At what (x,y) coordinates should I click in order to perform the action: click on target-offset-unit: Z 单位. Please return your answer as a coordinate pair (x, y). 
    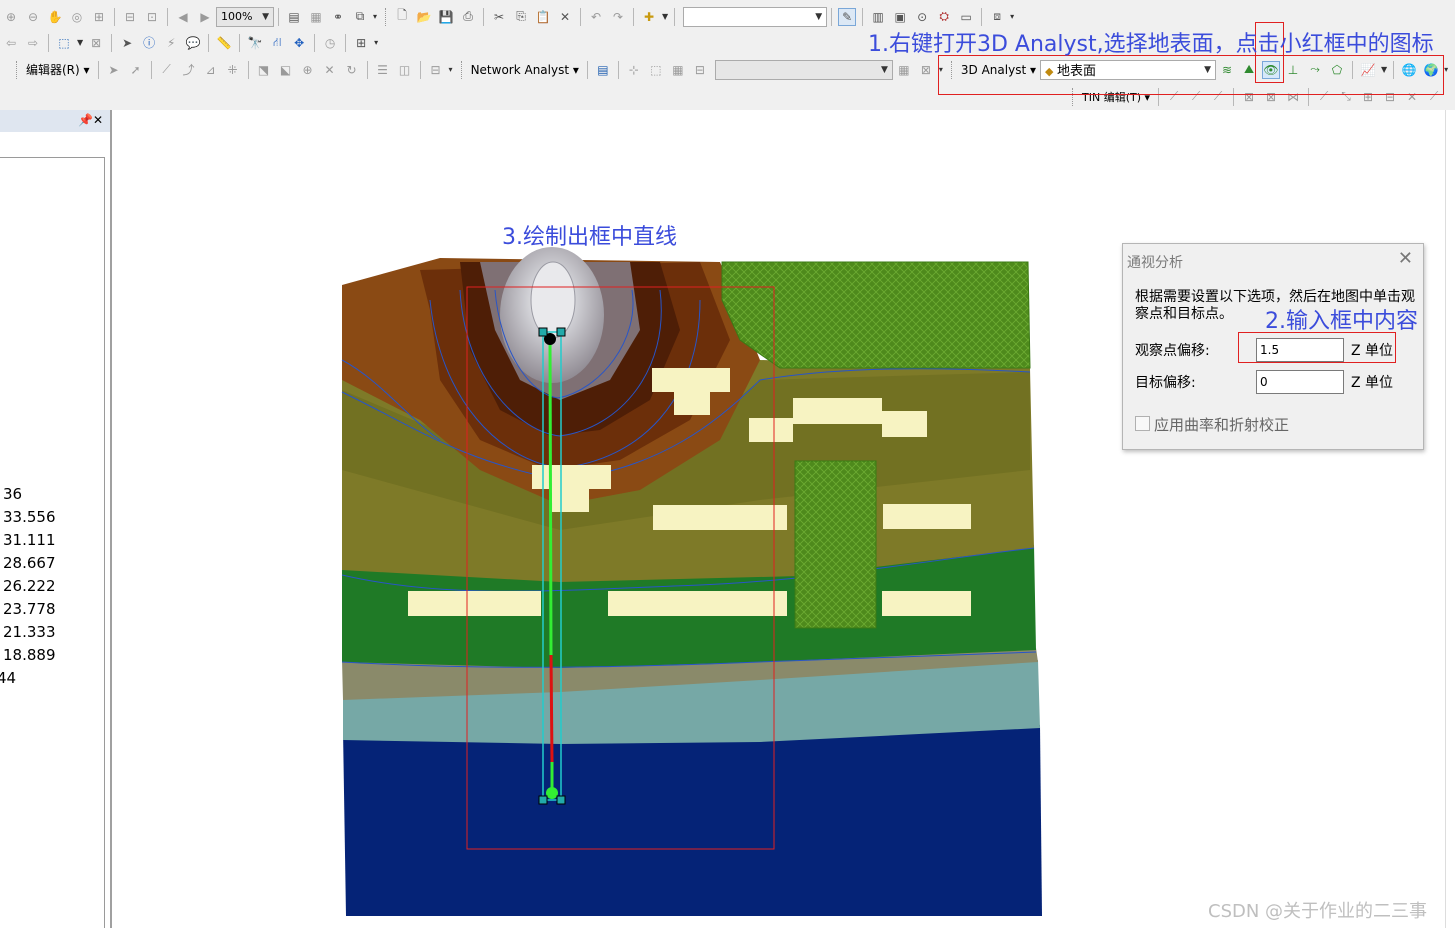
    Looking at the image, I should click on (1372, 383).